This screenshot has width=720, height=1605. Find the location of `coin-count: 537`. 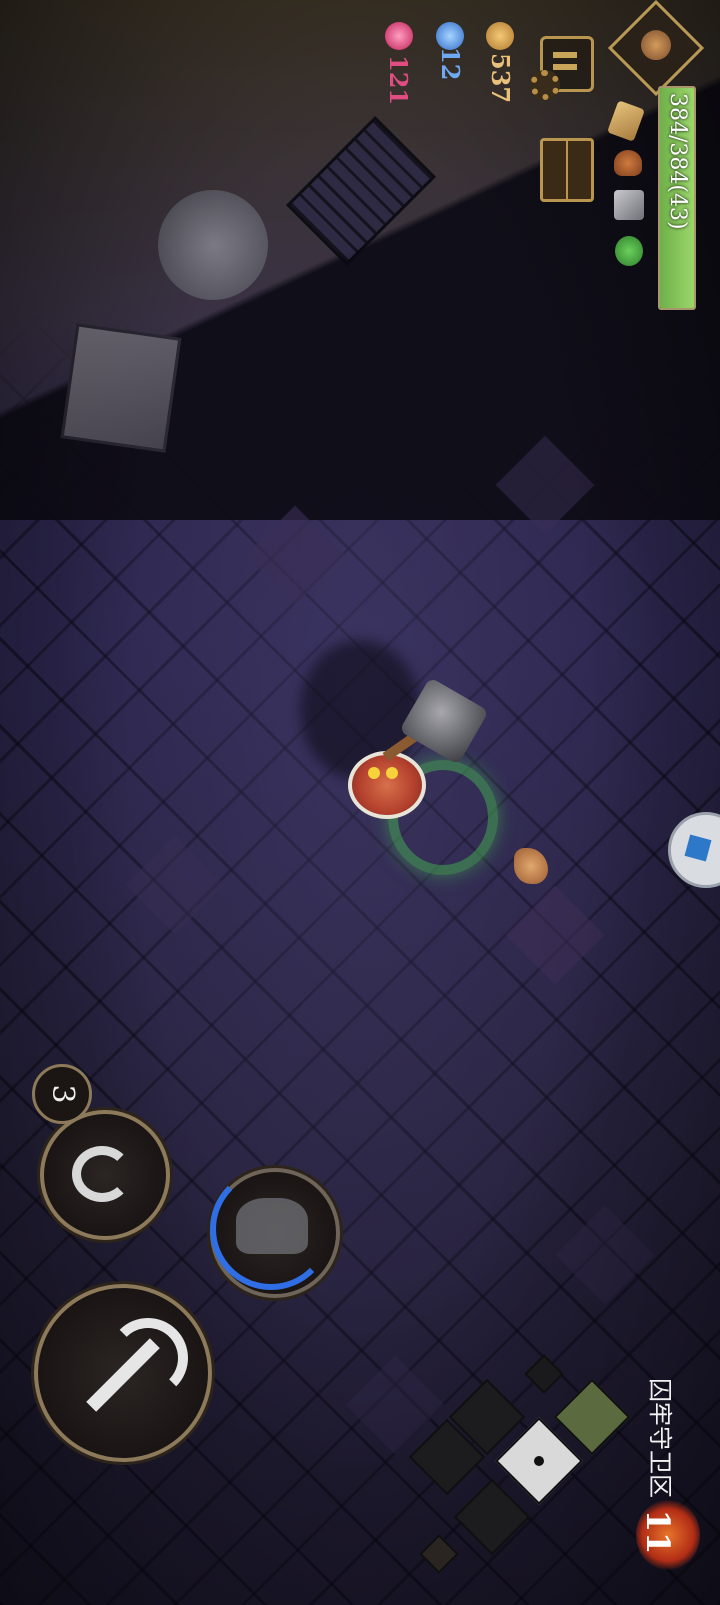

coin-count: 537 is located at coordinates (500, 78).